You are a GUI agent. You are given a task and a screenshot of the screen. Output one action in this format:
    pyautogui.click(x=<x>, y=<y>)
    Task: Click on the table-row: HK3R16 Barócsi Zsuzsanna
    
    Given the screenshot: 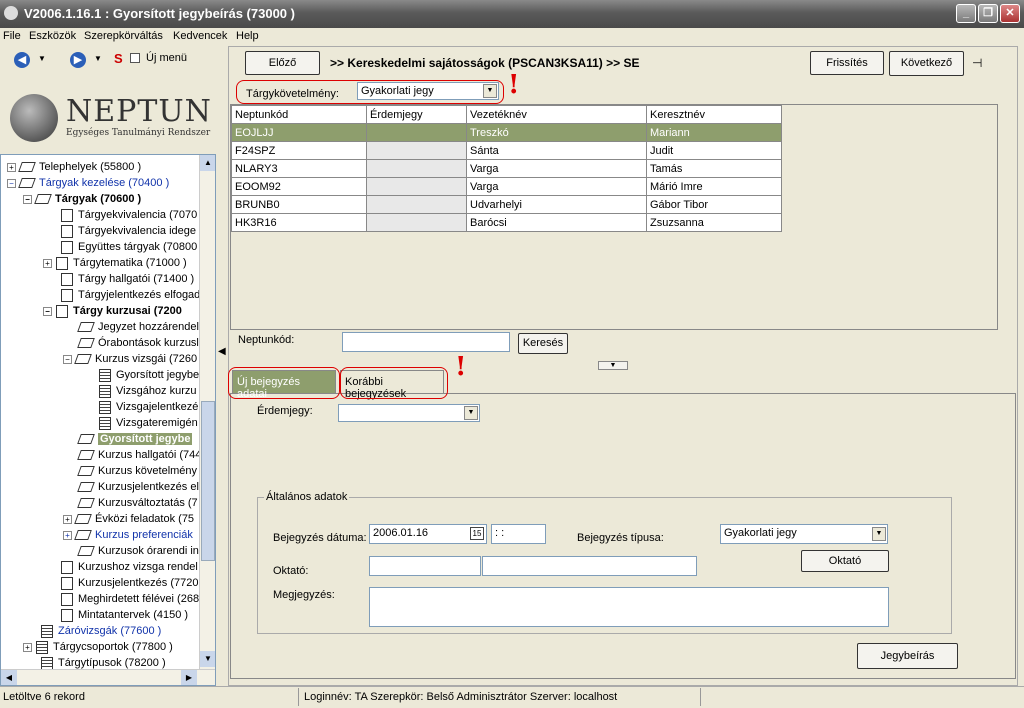 What is the action you would take?
    pyautogui.click(x=506, y=222)
    